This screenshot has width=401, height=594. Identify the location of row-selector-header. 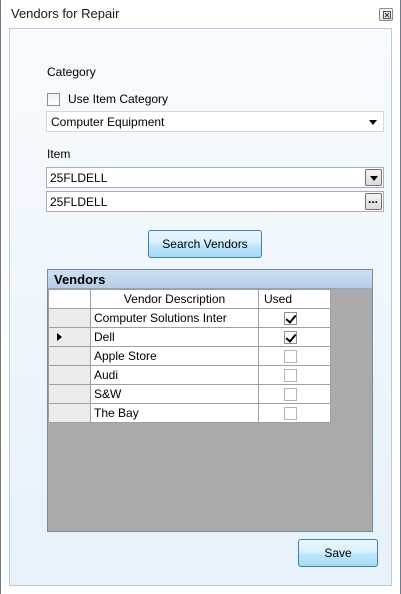
(69, 299).